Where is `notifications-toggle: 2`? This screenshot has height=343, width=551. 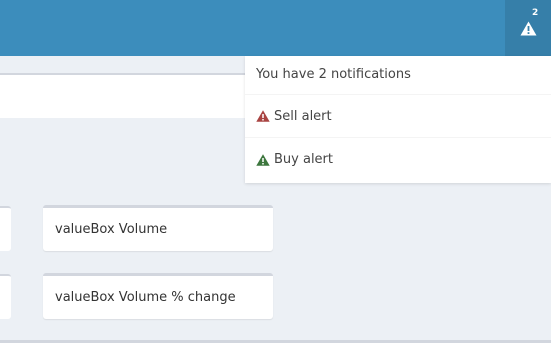 notifications-toggle: 2 is located at coordinates (528, 28).